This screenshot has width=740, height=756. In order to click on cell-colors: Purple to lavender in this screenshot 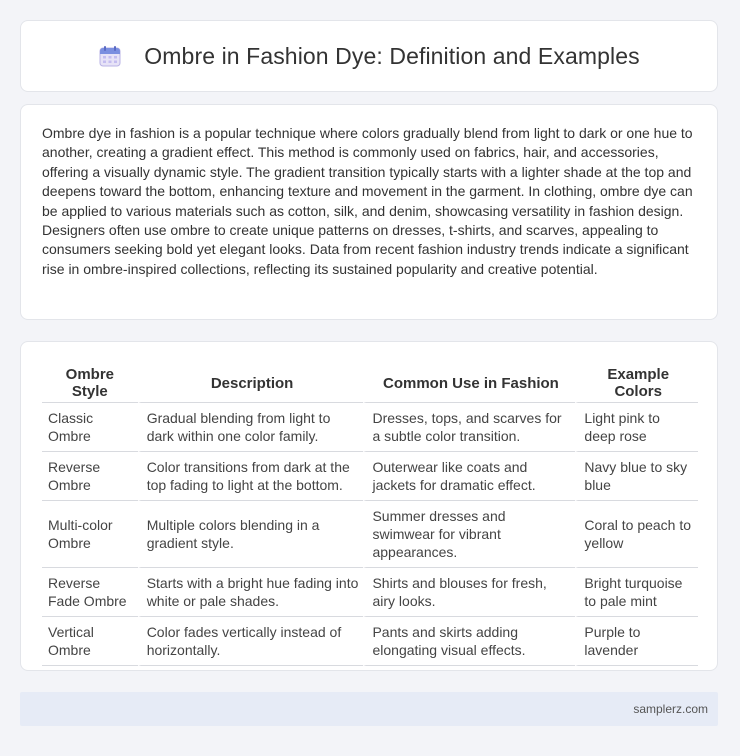, I will do `click(636, 641)`.